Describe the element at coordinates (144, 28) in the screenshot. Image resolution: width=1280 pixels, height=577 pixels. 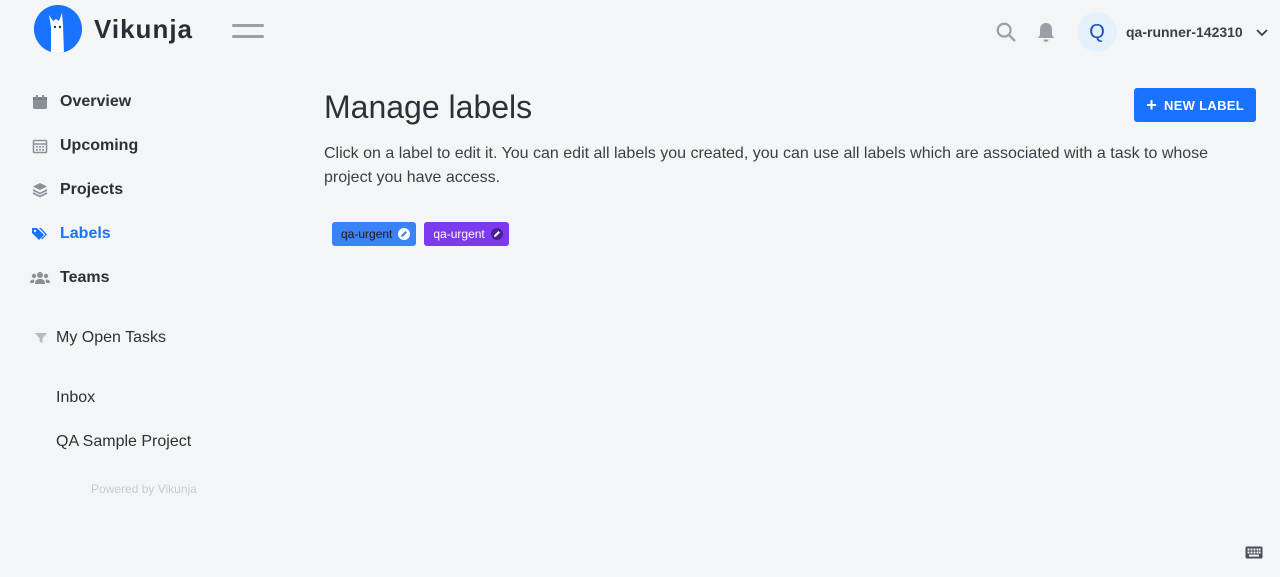
I see `app-name: Vikunja` at that location.